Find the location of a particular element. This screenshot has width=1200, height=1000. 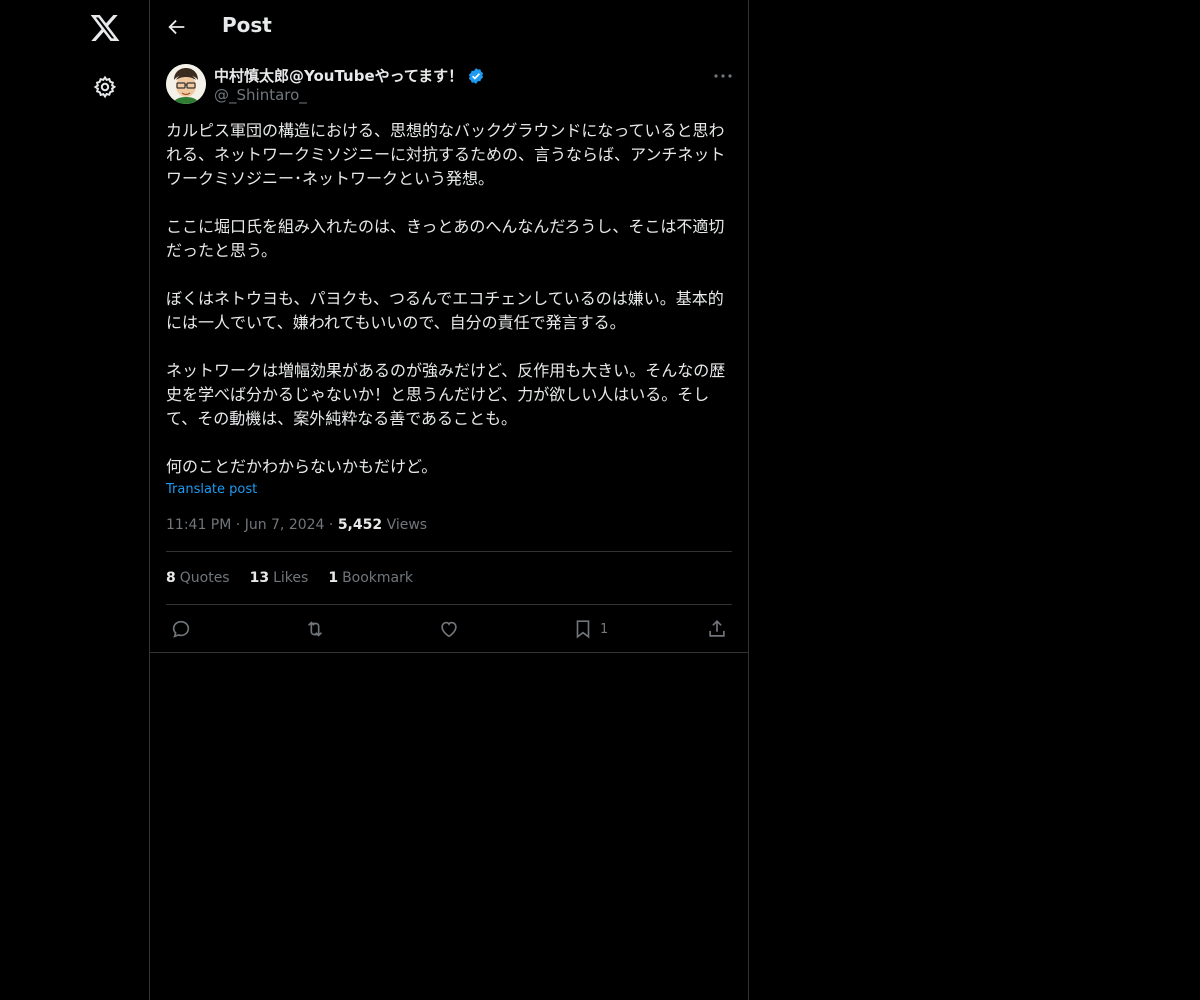

page-title: Post is located at coordinates (247, 25).